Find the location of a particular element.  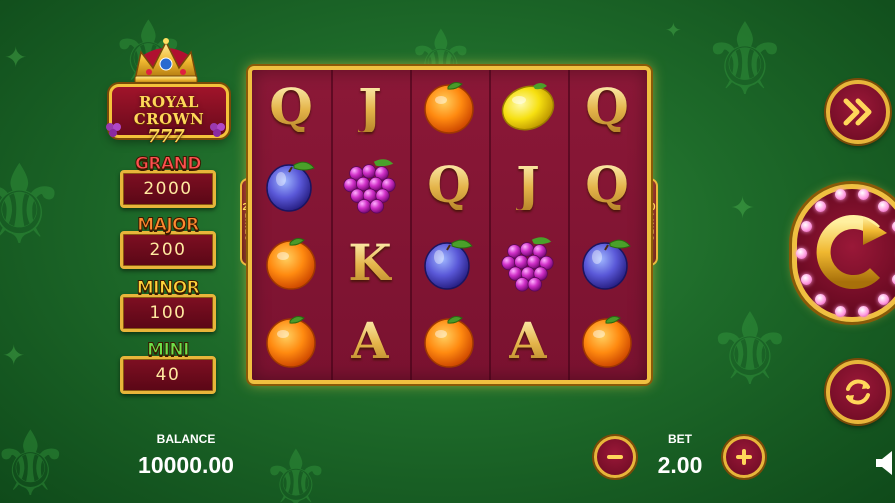

jackpot-grand: GRAND 2000 is located at coordinates (168, 181).